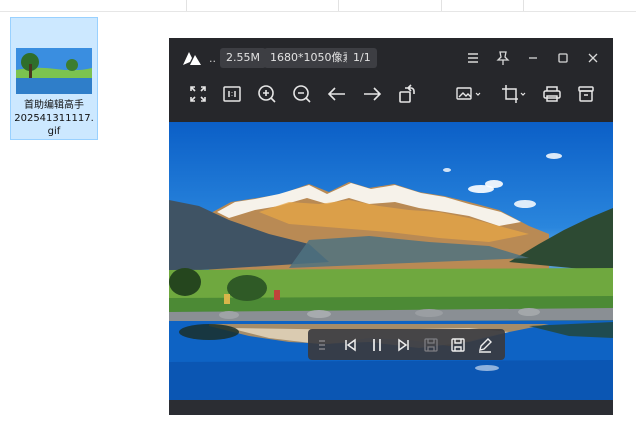  I want to click on explorer-top-strip, so click(318, 6).